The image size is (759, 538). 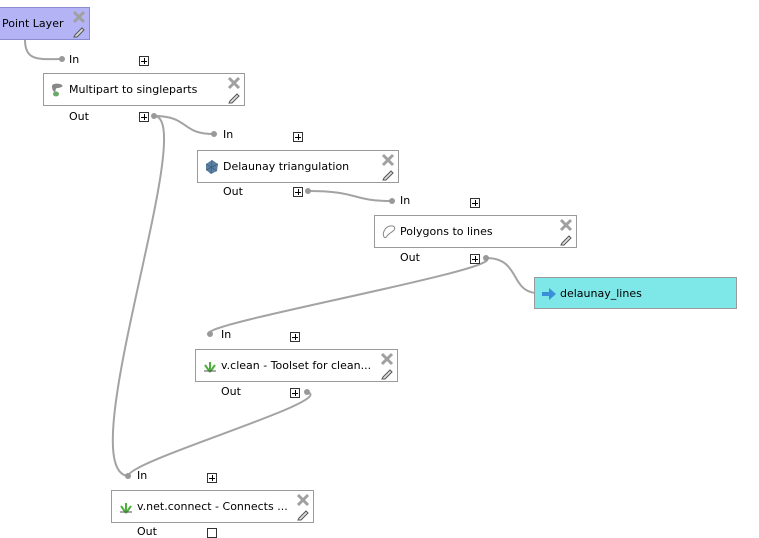 What do you see at coordinates (350, 196) in the screenshot?
I see `edge-delaunay-to-polygons` at bounding box center [350, 196].